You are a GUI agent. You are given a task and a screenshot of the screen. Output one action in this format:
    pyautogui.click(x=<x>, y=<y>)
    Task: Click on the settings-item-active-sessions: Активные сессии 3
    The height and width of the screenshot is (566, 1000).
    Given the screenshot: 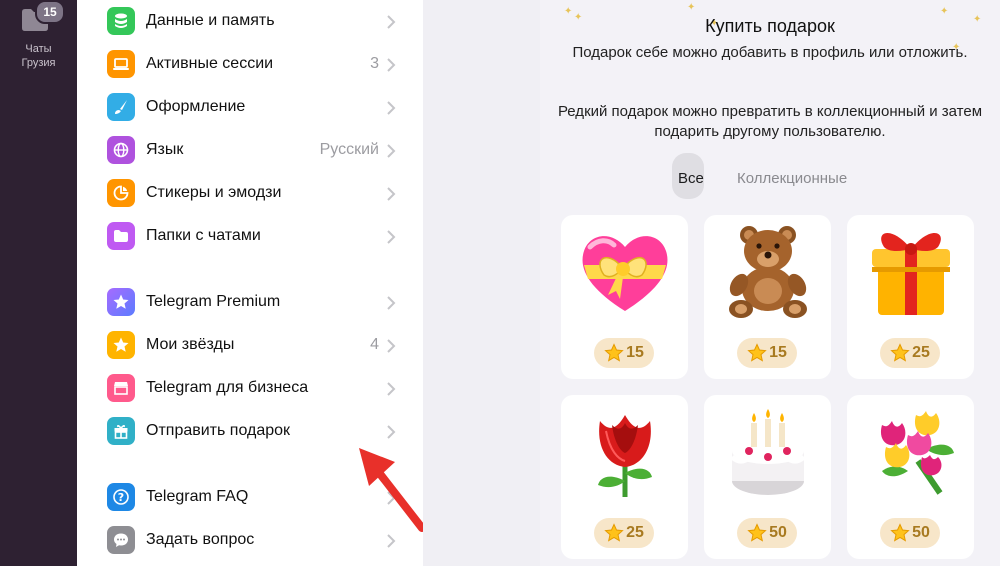 What is the action you would take?
    pyautogui.click(x=252, y=65)
    